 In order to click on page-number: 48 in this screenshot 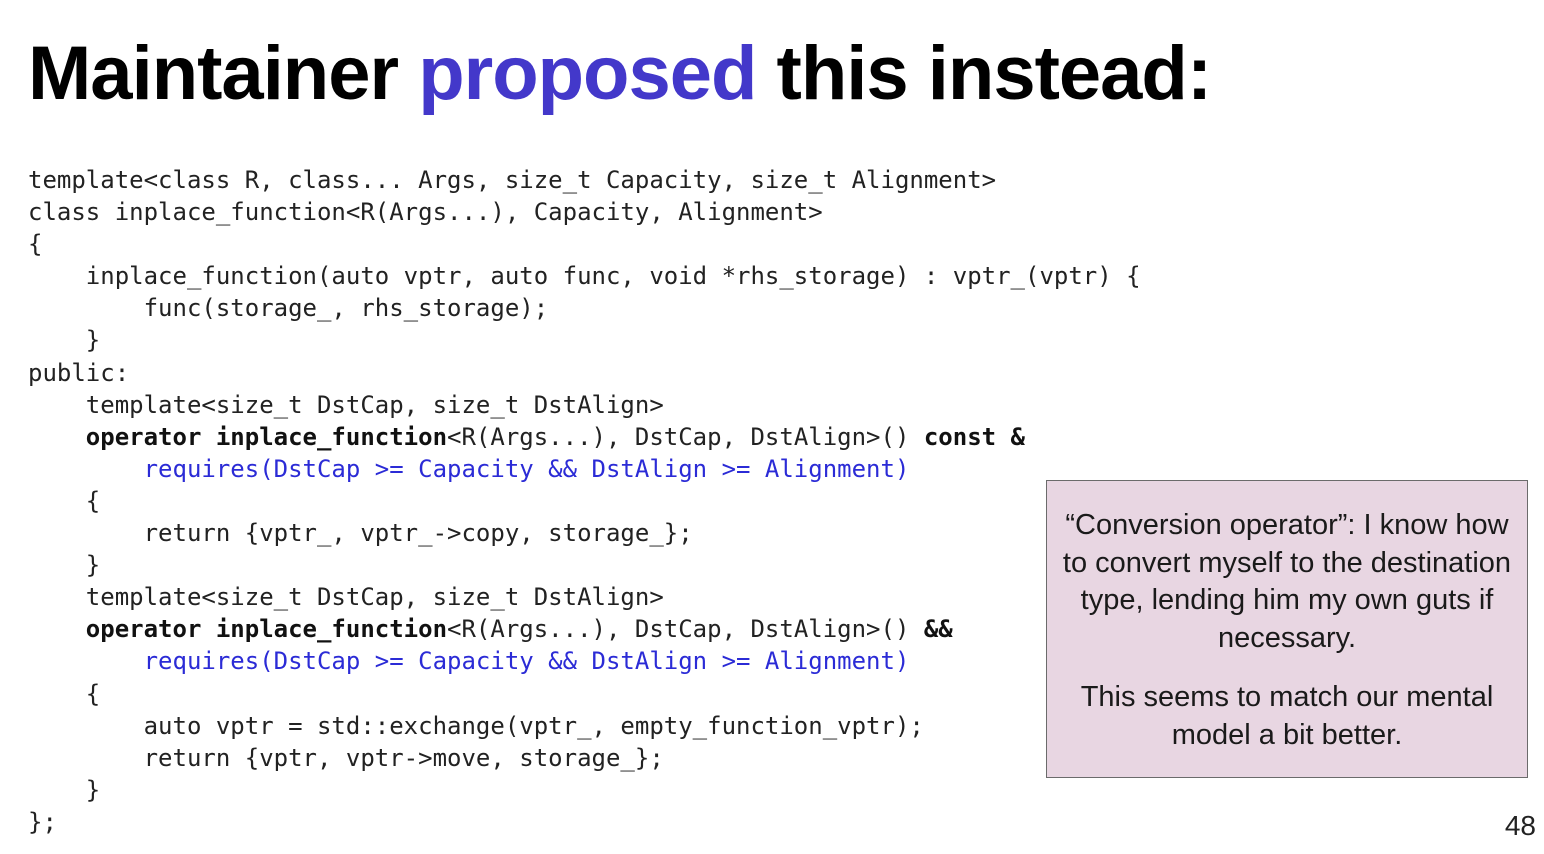, I will do `click(1520, 825)`.